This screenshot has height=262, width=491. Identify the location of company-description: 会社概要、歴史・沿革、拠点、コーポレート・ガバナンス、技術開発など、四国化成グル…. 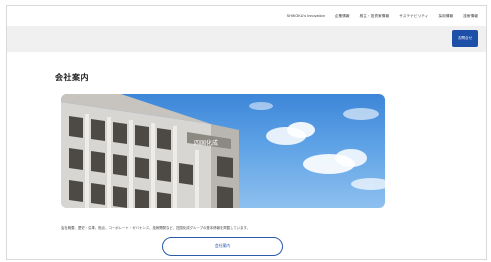
(155, 228).